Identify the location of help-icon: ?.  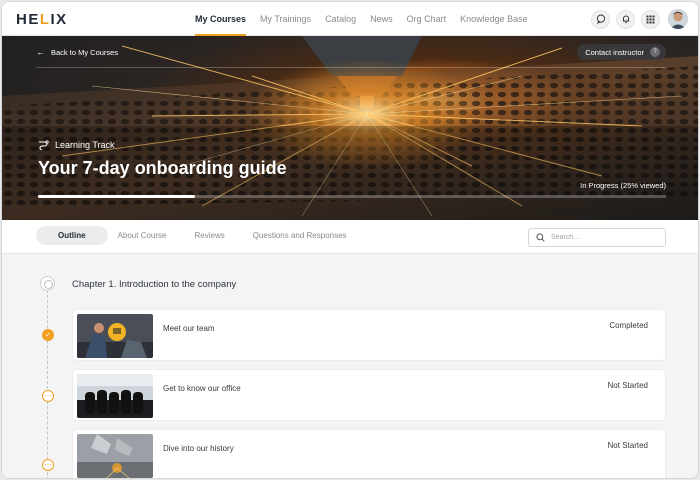
(655, 52).